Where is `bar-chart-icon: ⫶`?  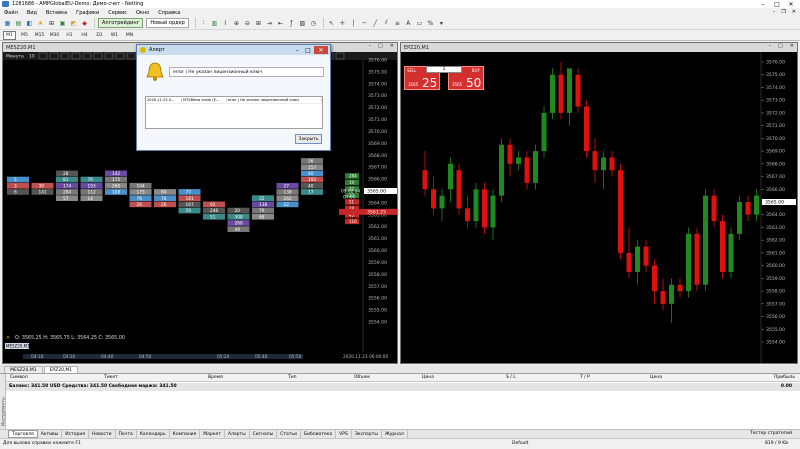 bar-chart-icon: ⫶ is located at coordinates (203, 23).